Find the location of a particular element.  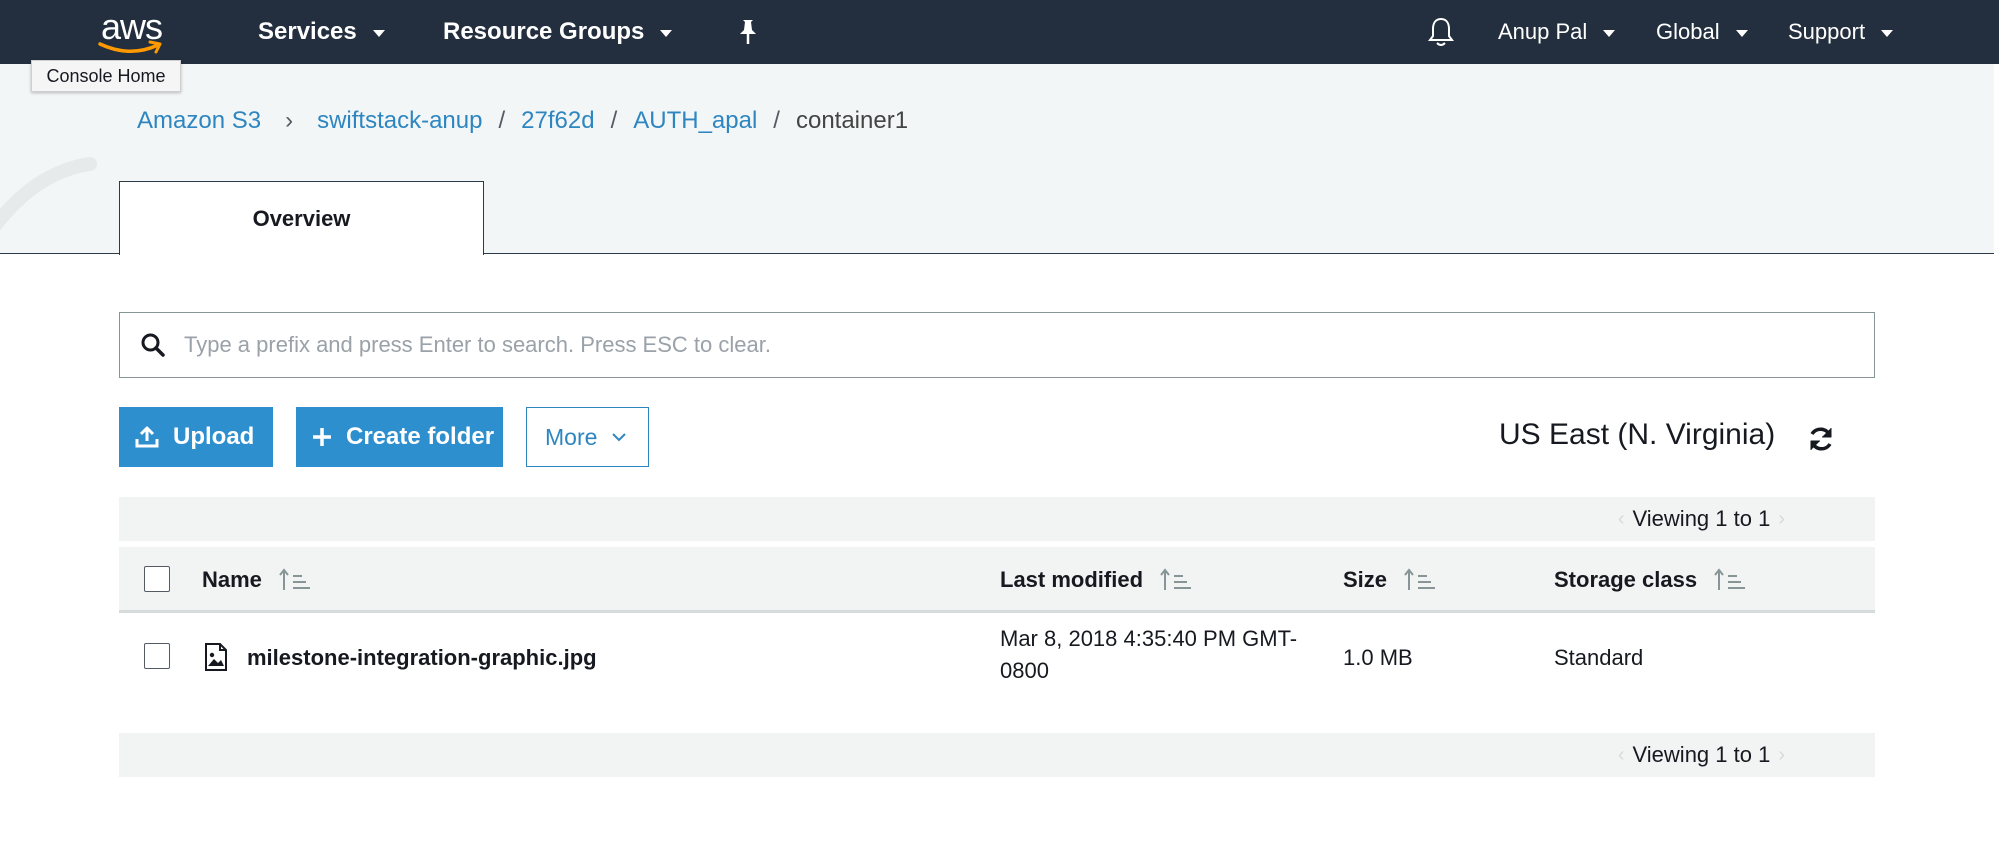

last-modified-line-1: Mar 8, 2018 4:35:40 PM GMT- is located at coordinates (1149, 638).